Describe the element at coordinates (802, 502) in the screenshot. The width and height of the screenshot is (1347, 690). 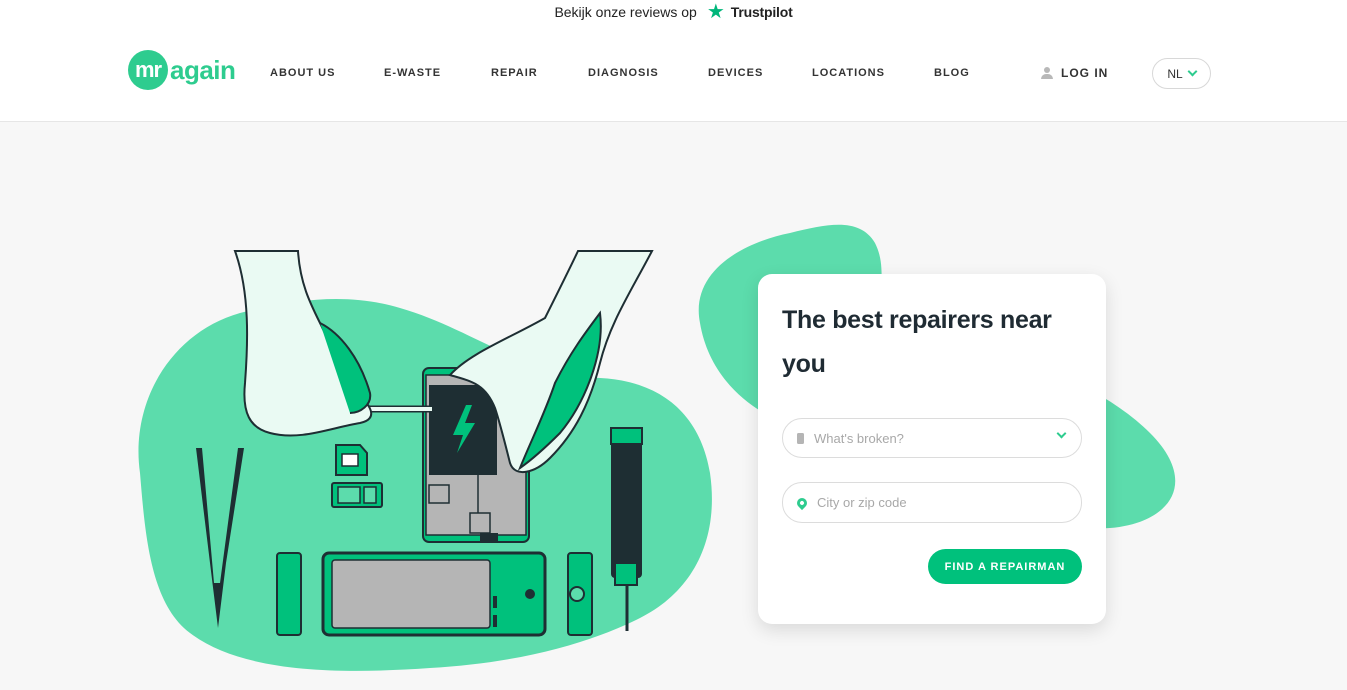
I see `location-pin-icon` at that location.